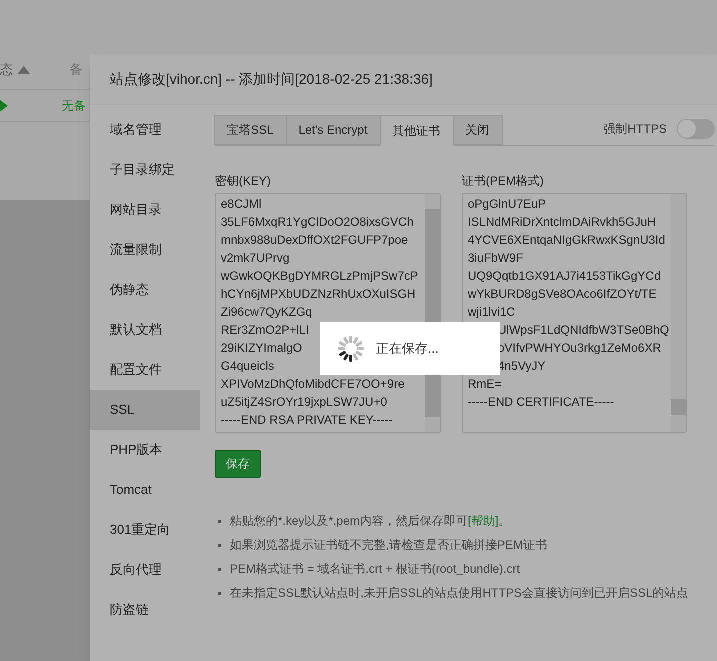 This screenshot has height=661, width=717. Describe the element at coordinates (459, 593) in the screenshot. I see `tip-text: 在未指定SSL默认站点时,未开启SSL的站点使用HTTPS会直接访问到已开启SSL的站点` at that location.